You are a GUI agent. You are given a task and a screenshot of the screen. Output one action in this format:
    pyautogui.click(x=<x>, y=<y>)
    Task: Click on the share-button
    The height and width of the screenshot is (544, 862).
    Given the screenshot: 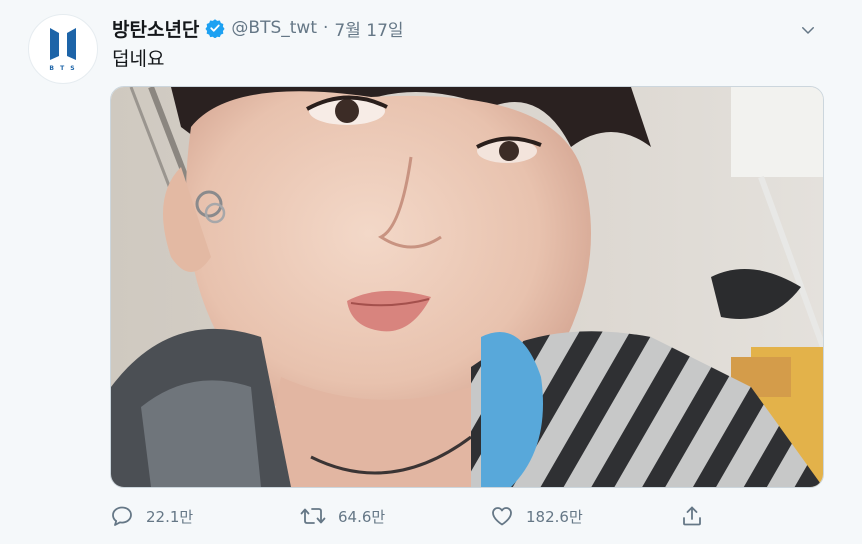 What is the action you would take?
    pyautogui.click(x=692, y=516)
    